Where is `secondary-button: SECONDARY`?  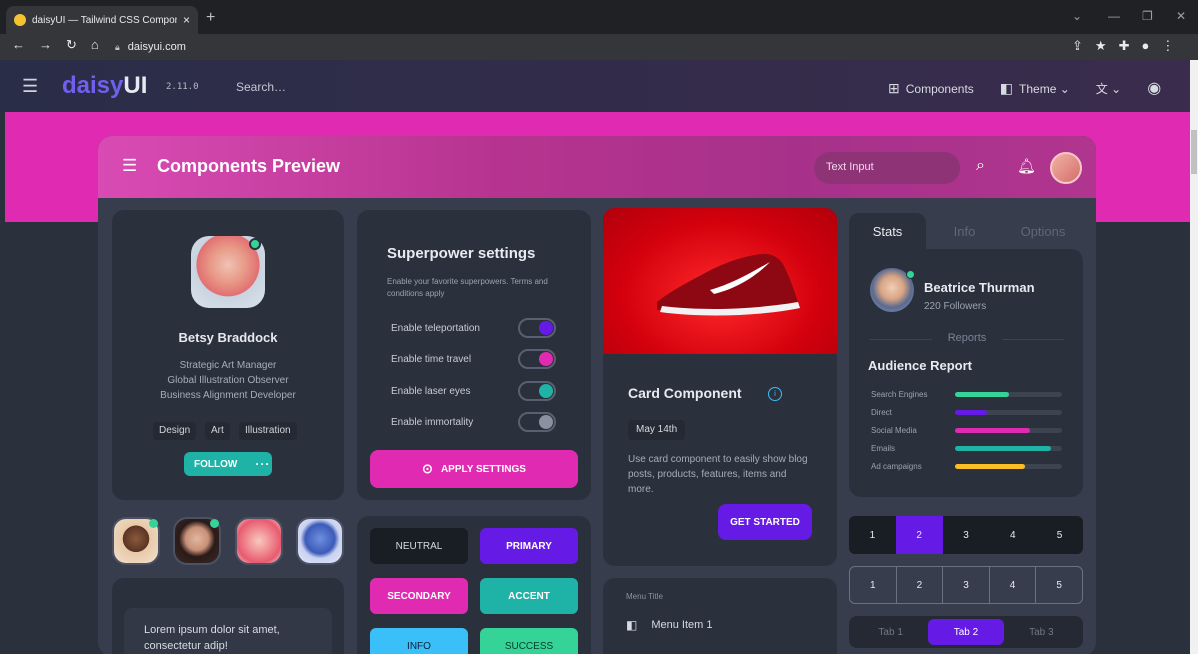
secondary-button: SECONDARY is located at coordinates (419, 596).